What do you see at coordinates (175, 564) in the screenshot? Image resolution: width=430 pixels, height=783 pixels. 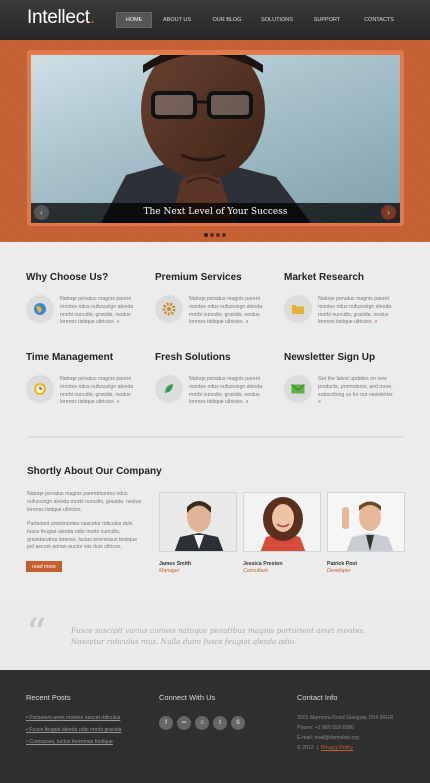 I see `team-member-name: James Smith` at bounding box center [175, 564].